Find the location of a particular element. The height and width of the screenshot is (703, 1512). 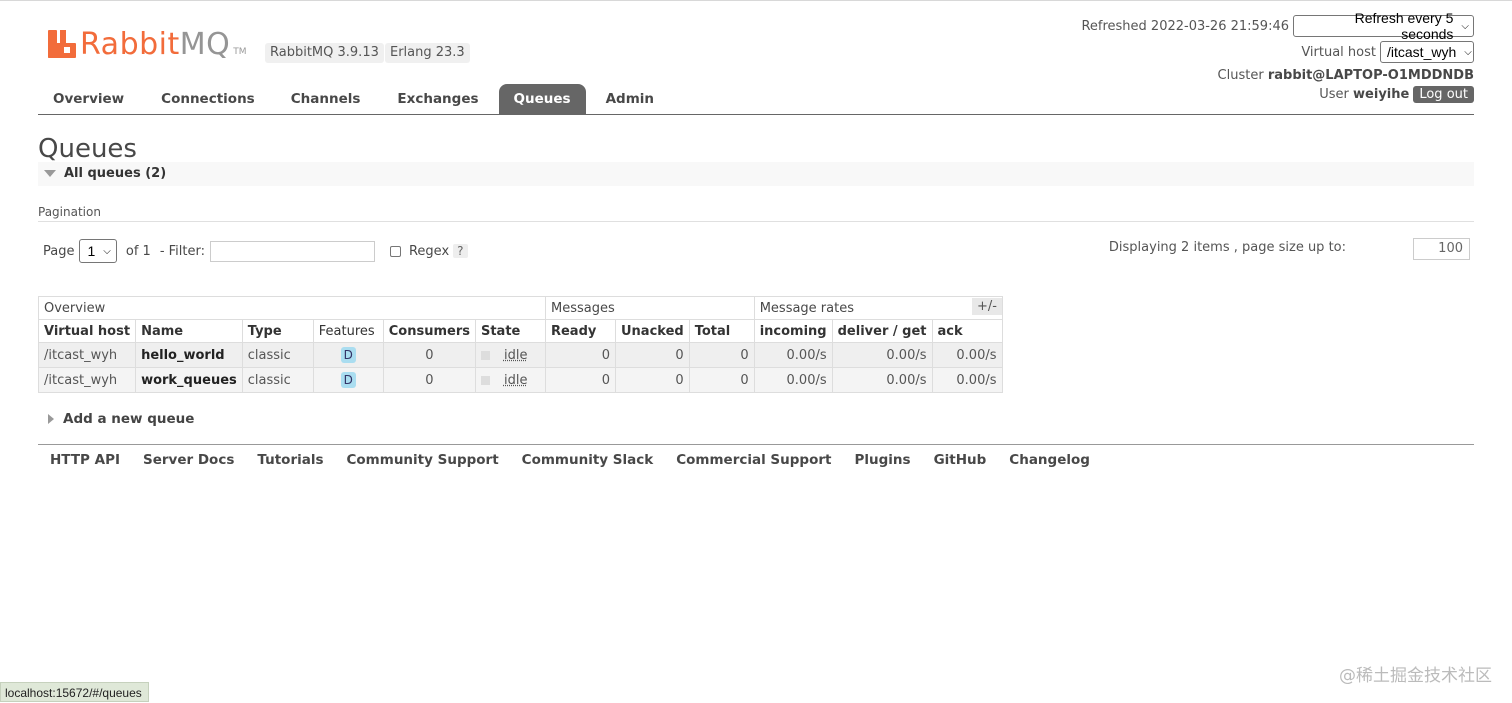

column-header: Unacked is located at coordinates (652, 331).